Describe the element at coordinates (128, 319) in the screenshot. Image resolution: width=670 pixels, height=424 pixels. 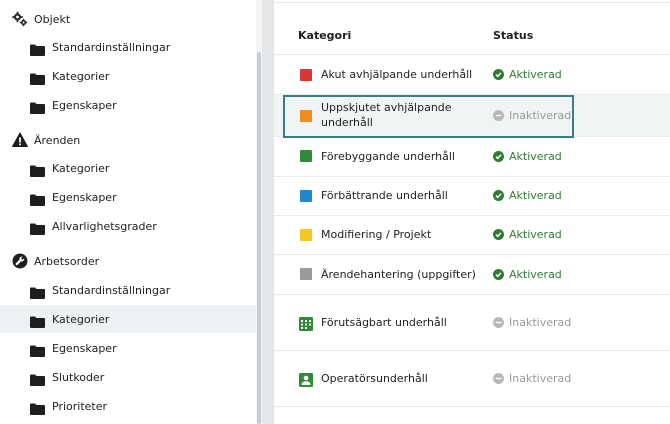
I see `sidebar-item-arbetsorder-kategorier: Kategorier` at that location.